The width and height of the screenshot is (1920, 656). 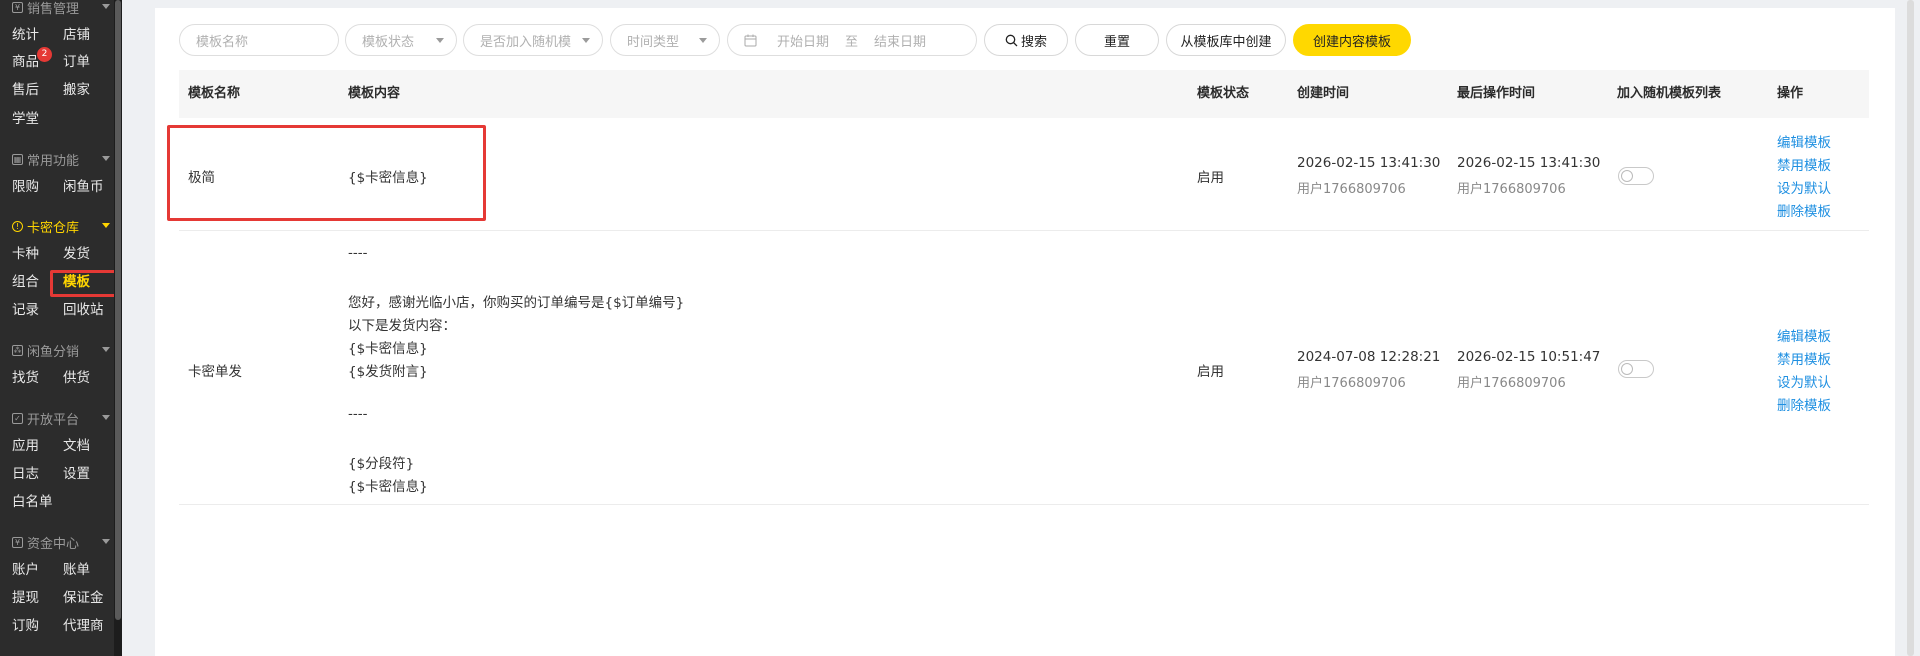 I want to click on goods-count-badge: 2, so click(x=44, y=54).